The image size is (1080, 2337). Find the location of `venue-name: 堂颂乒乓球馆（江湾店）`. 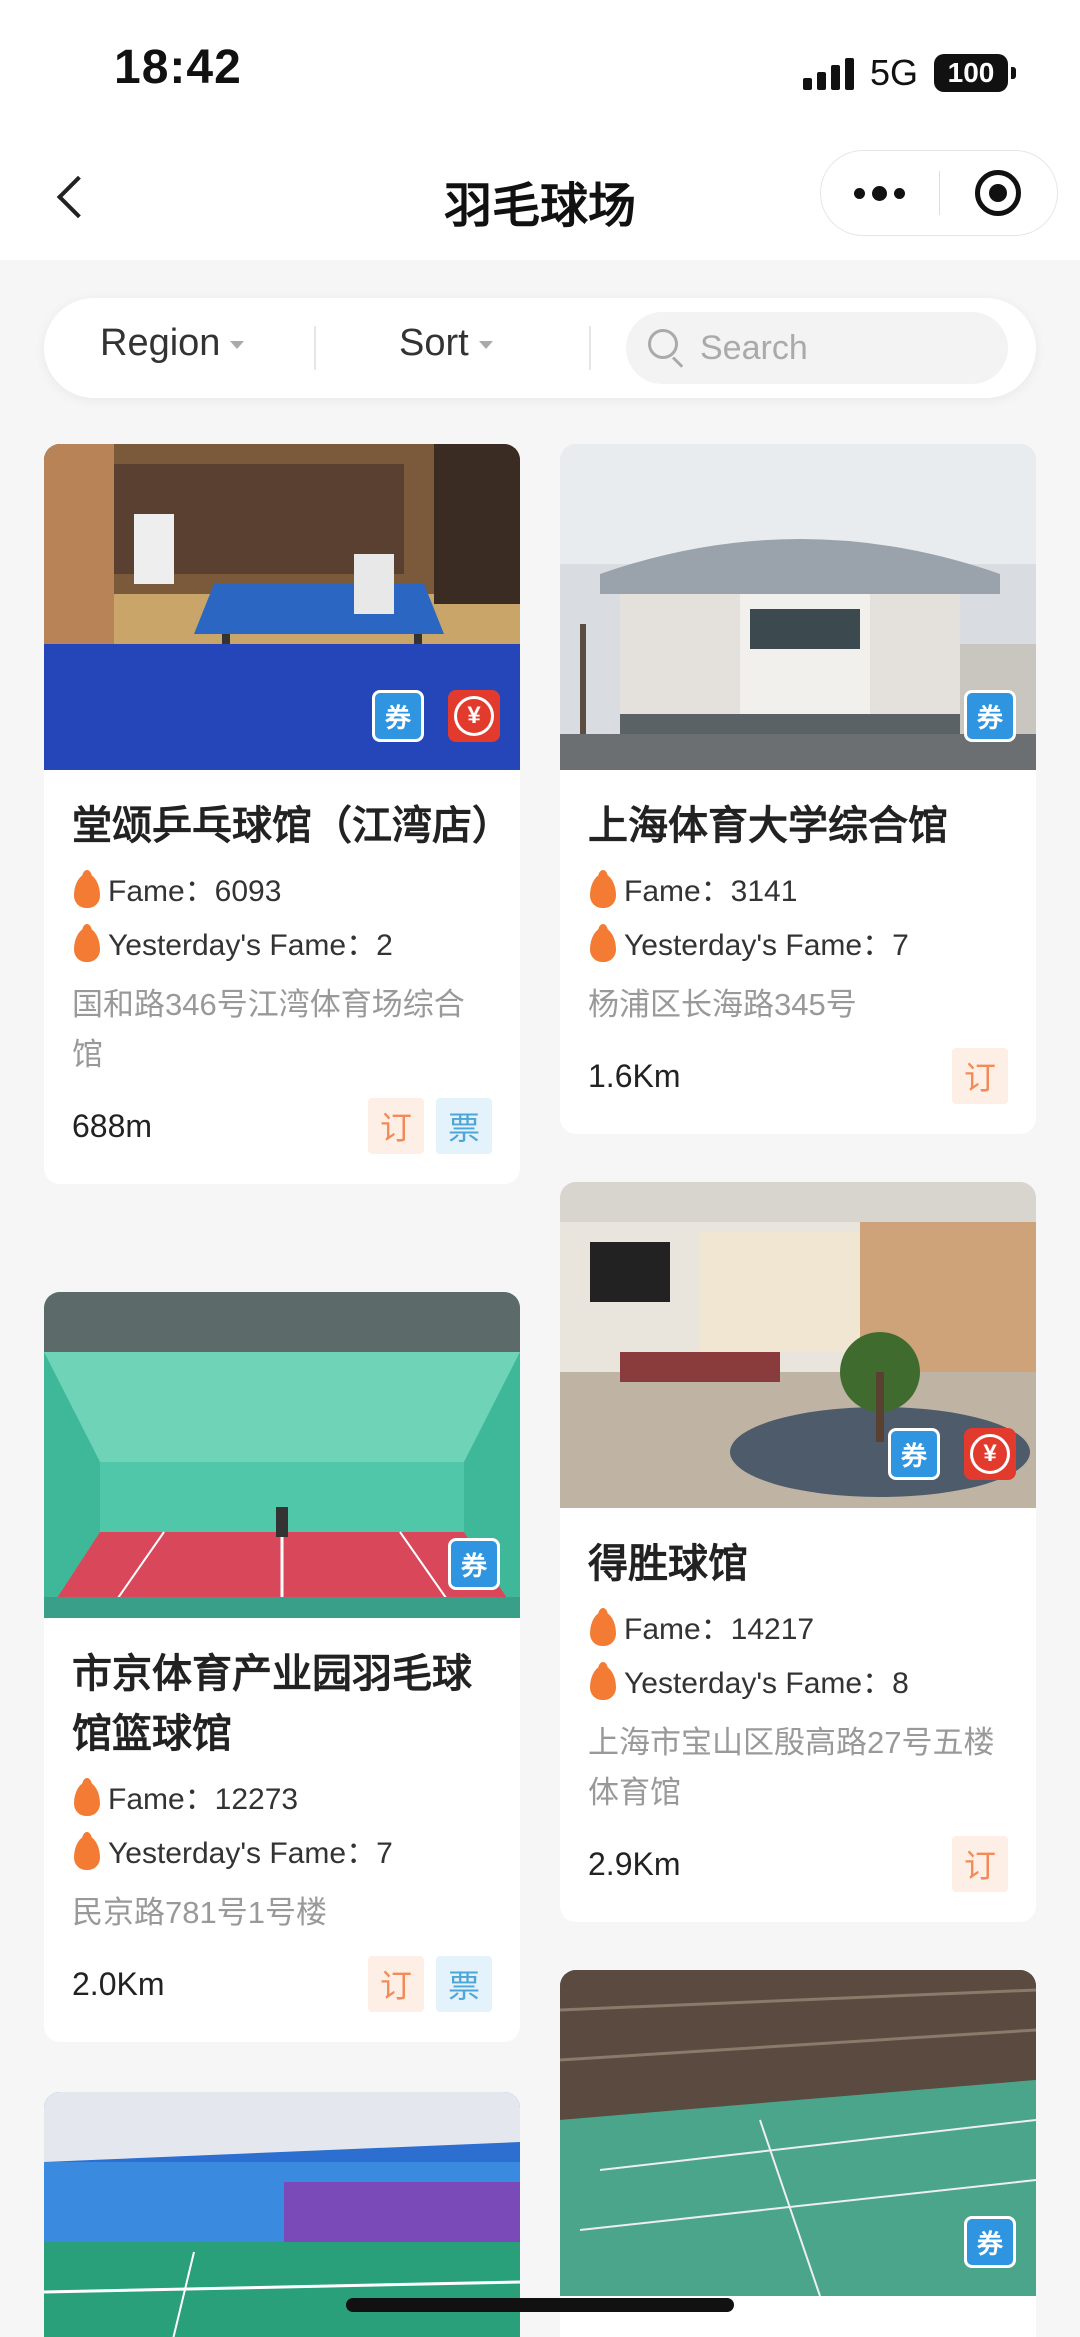

venue-name: 堂颂乒乓球馆（江湾店） is located at coordinates (292, 826).